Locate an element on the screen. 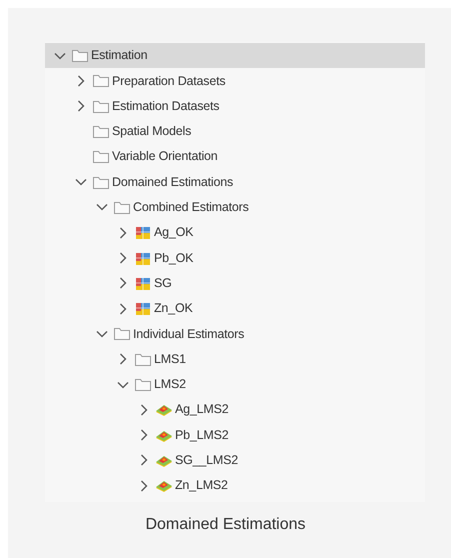  tree-item: Domained Estimations is located at coordinates (235, 182).